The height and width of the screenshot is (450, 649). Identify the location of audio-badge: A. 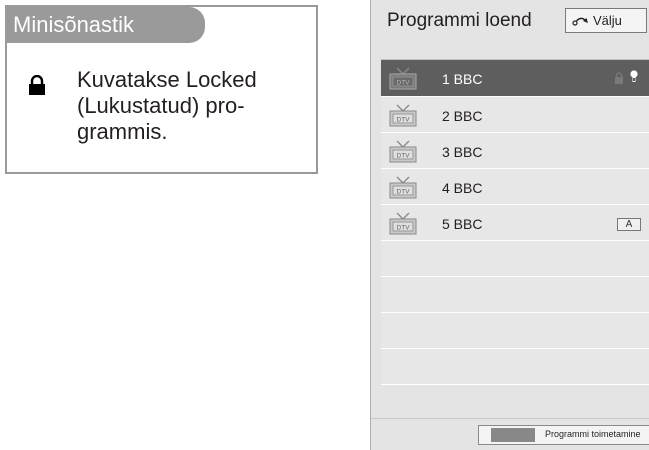
(629, 224).